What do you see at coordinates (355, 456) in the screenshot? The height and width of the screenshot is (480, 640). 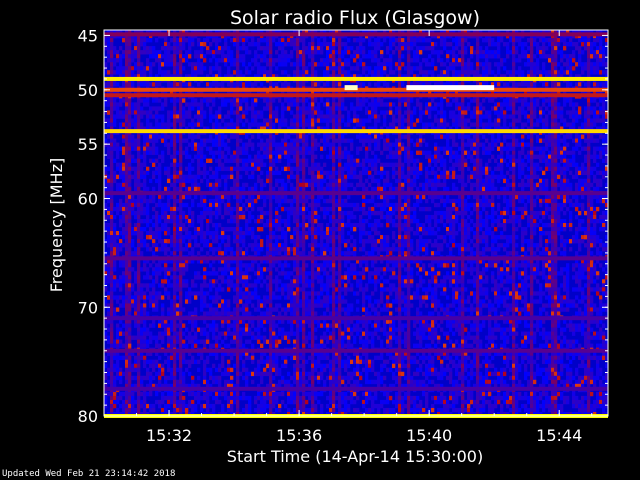 I see `x-axis-label: Start Time (14-Apr-14 15:30:00)` at bounding box center [355, 456].